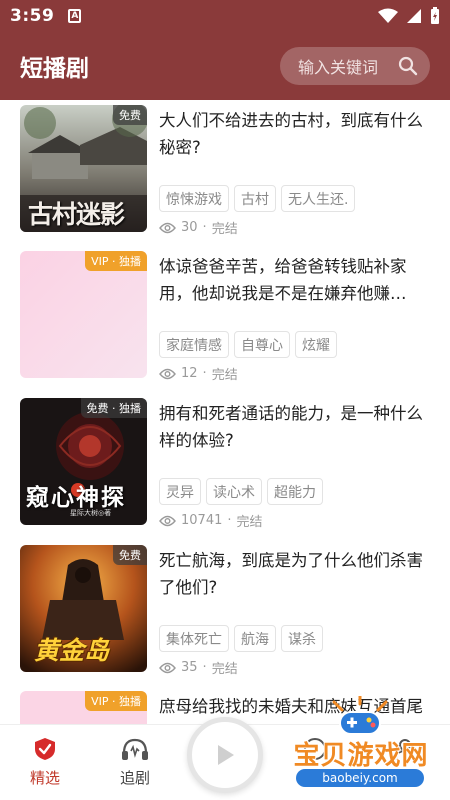 The image size is (450, 800). I want to click on status-icons, so click(409, 16).